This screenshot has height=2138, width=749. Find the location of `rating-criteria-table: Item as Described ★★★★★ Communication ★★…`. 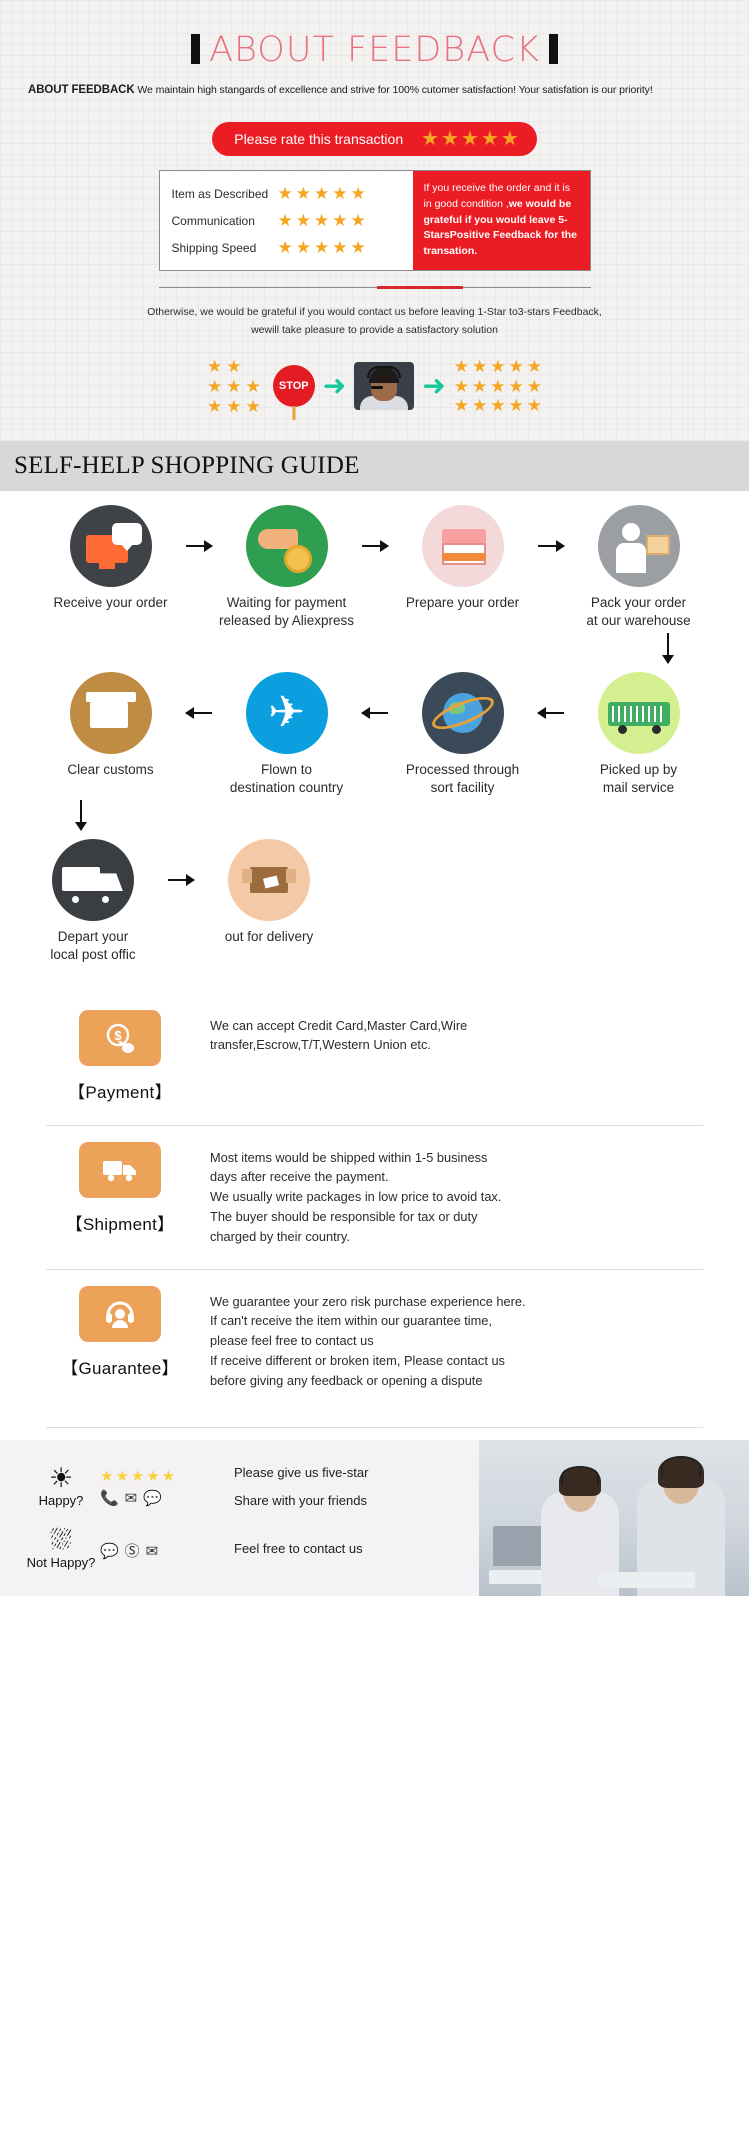

rating-criteria-table: Item as Described ★★★★★ Communication ★★… is located at coordinates (374, 220).